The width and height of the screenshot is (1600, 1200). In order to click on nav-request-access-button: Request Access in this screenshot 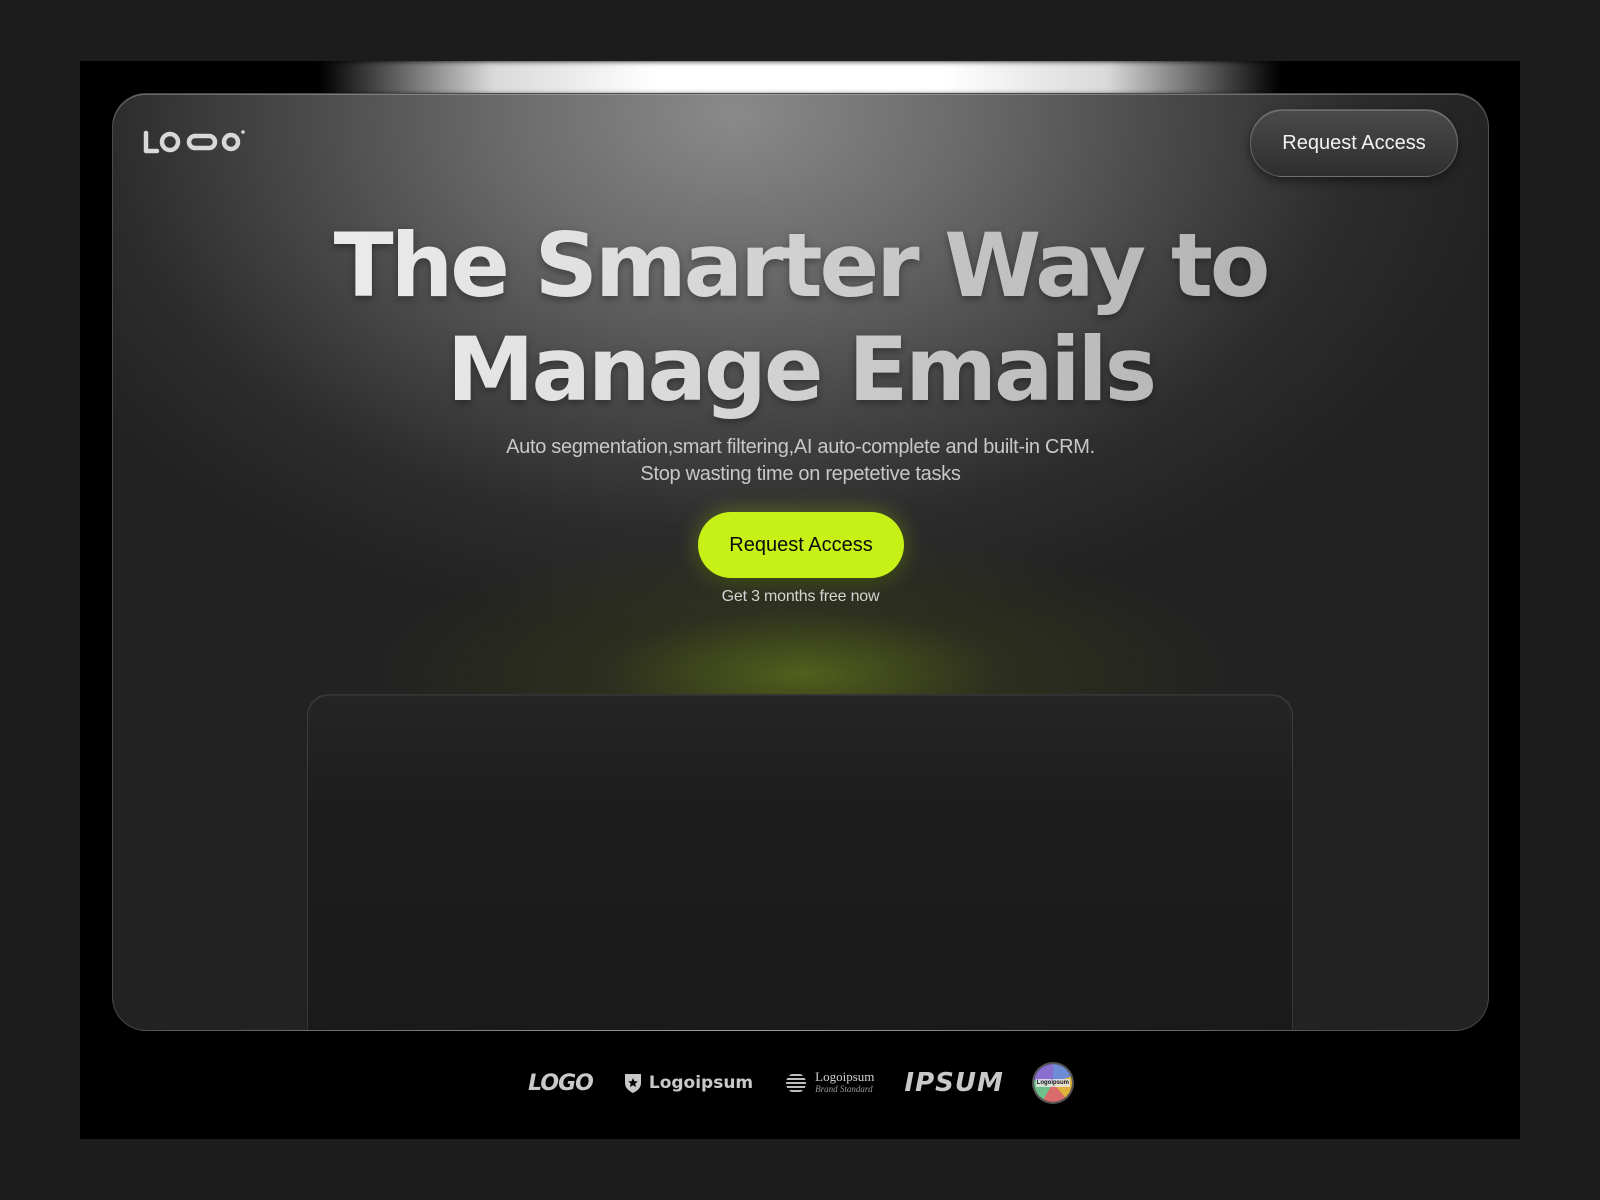, I will do `click(1354, 143)`.